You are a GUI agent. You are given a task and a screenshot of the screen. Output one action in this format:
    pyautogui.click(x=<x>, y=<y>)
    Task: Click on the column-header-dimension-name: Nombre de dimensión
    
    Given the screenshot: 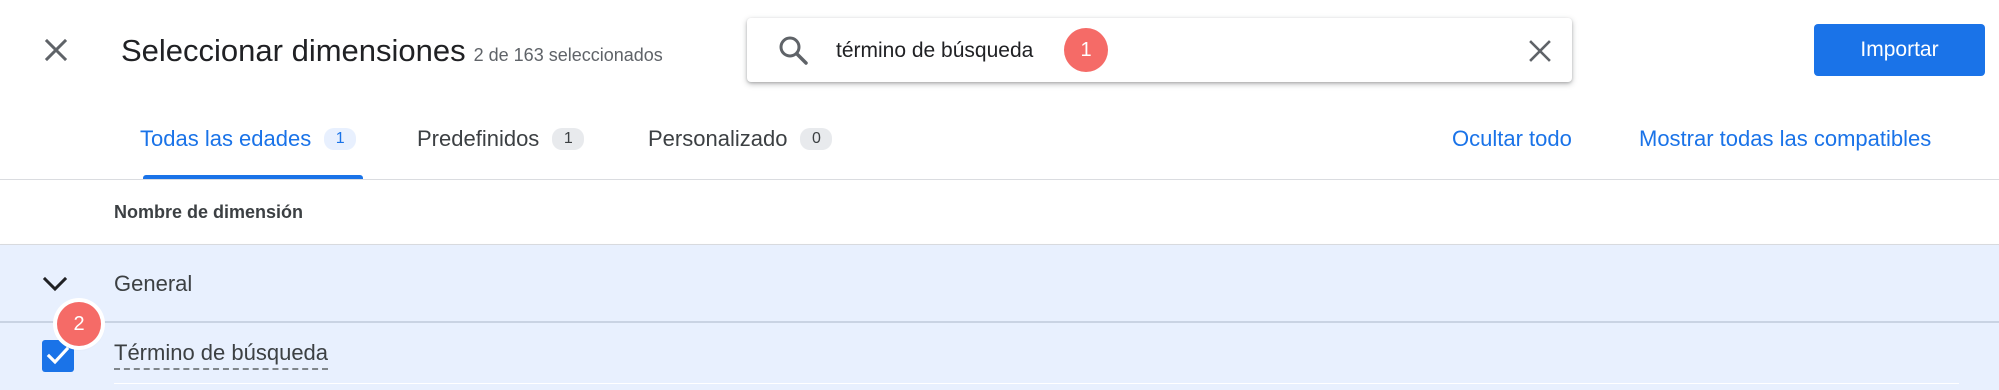 What is the action you would take?
    pyautogui.click(x=209, y=212)
    